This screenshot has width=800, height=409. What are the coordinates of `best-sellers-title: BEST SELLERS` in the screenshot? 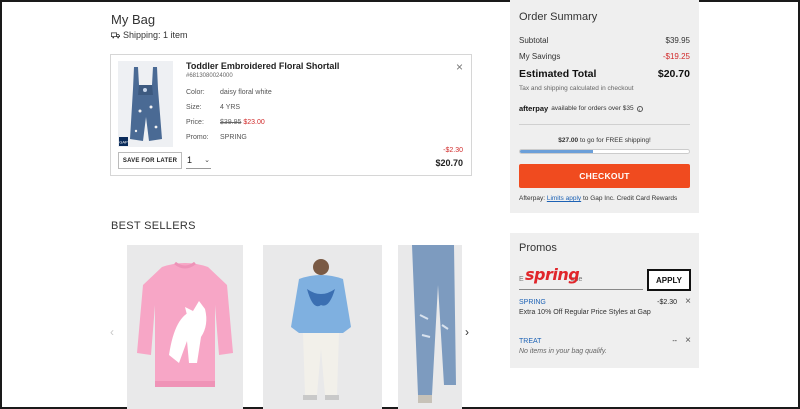 It's located at (153, 226).